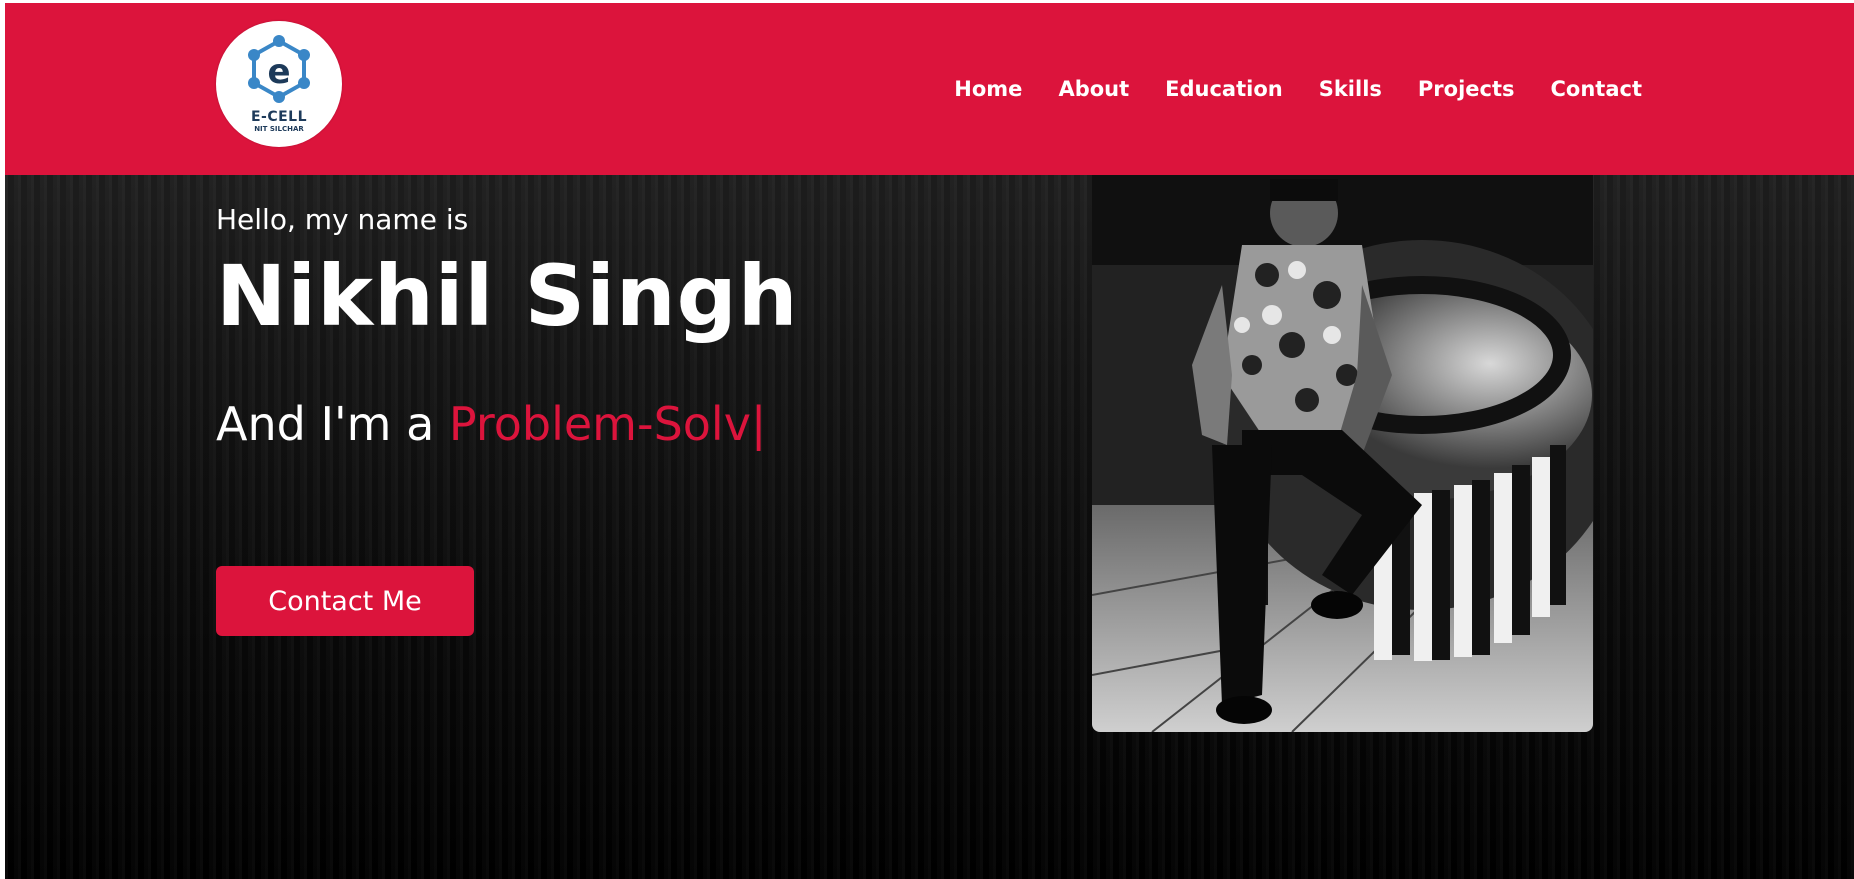 The image size is (1854, 879). What do you see at coordinates (988, 89) in the screenshot?
I see `nav-home: Home` at bounding box center [988, 89].